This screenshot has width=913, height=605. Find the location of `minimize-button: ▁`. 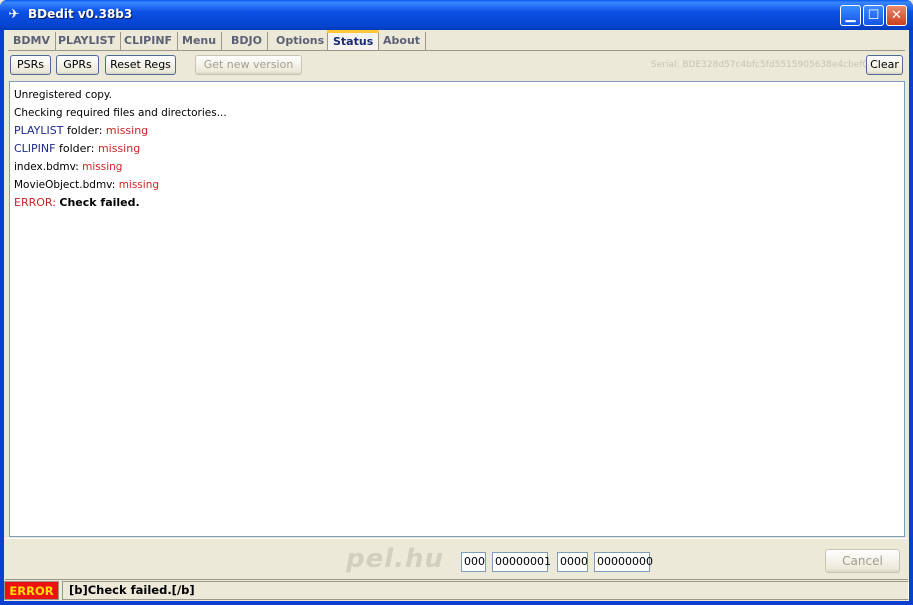

minimize-button: ▁ is located at coordinates (850, 15).